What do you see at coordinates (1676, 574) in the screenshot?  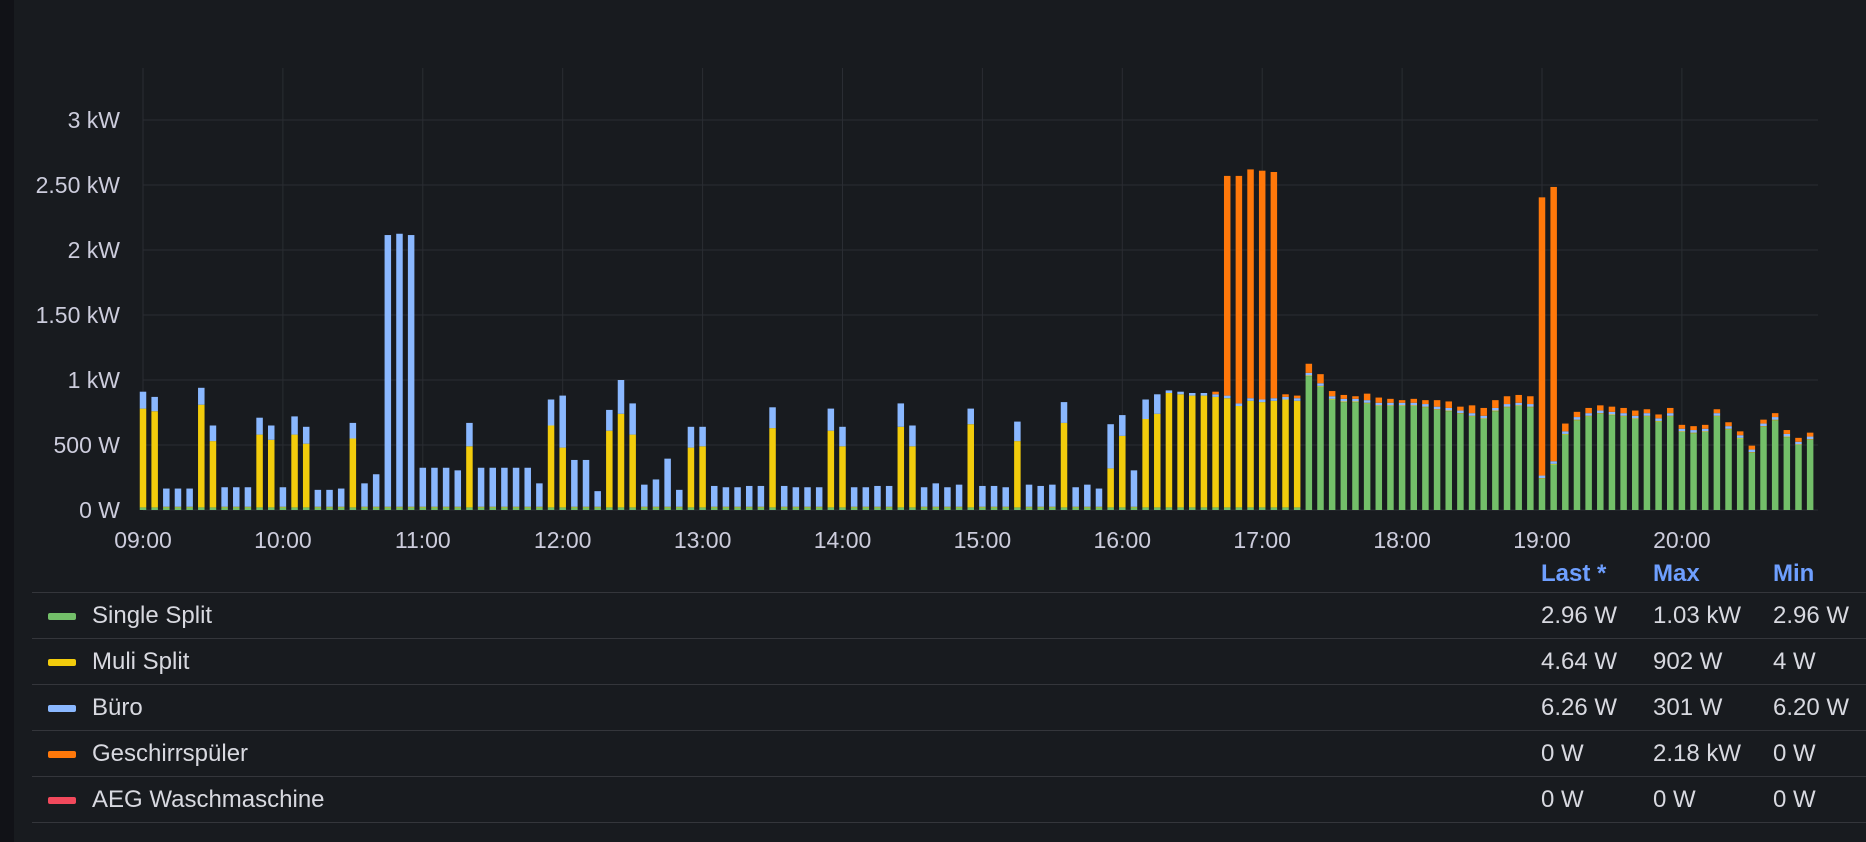 I see `legend-header-max: Max` at bounding box center [1676, 574].